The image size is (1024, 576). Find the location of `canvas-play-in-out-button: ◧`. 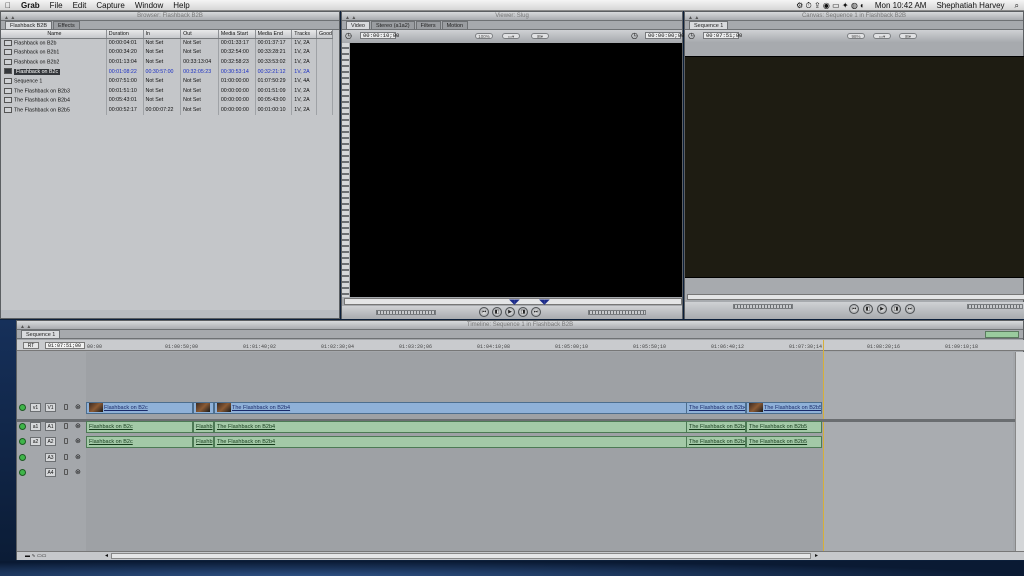

canvas-play-in-out-button: ◧ is located at coordinates (868, 309).